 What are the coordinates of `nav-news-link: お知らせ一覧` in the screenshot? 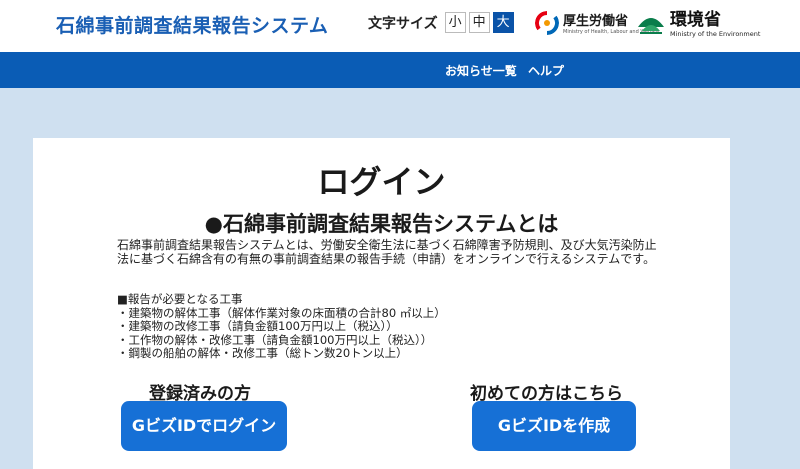 It's located at (481, 70).